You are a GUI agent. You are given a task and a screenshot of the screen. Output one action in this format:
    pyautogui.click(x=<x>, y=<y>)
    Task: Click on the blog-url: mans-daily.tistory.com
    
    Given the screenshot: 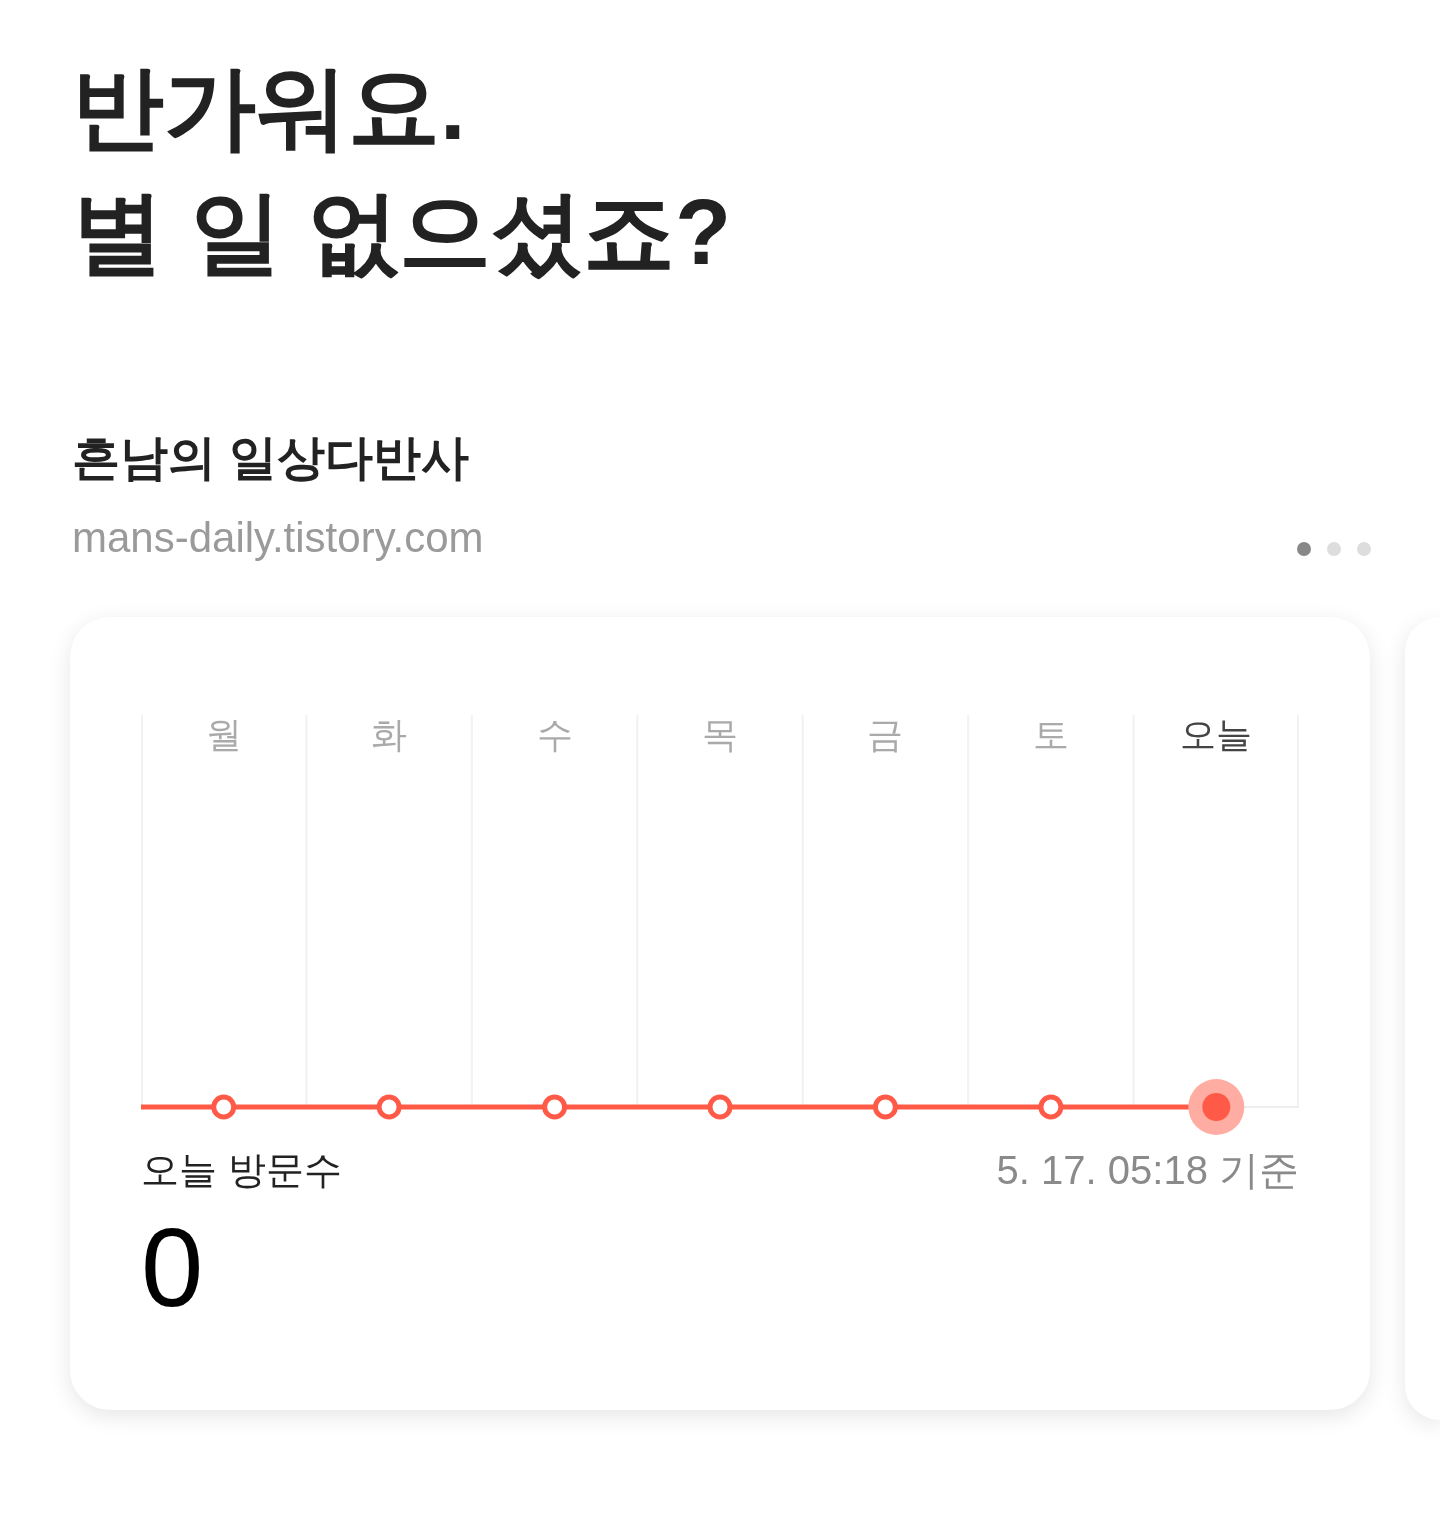 What is the action you would take?
    pyautogui.click(x=278, y=538)
    